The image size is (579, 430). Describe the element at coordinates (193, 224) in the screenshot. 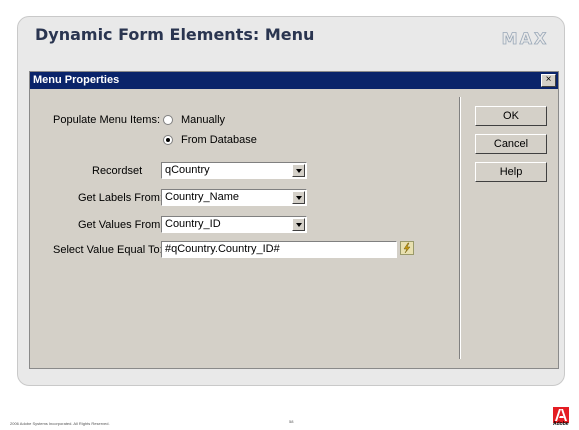

I see `values-from-value: Country_ID` at that location.